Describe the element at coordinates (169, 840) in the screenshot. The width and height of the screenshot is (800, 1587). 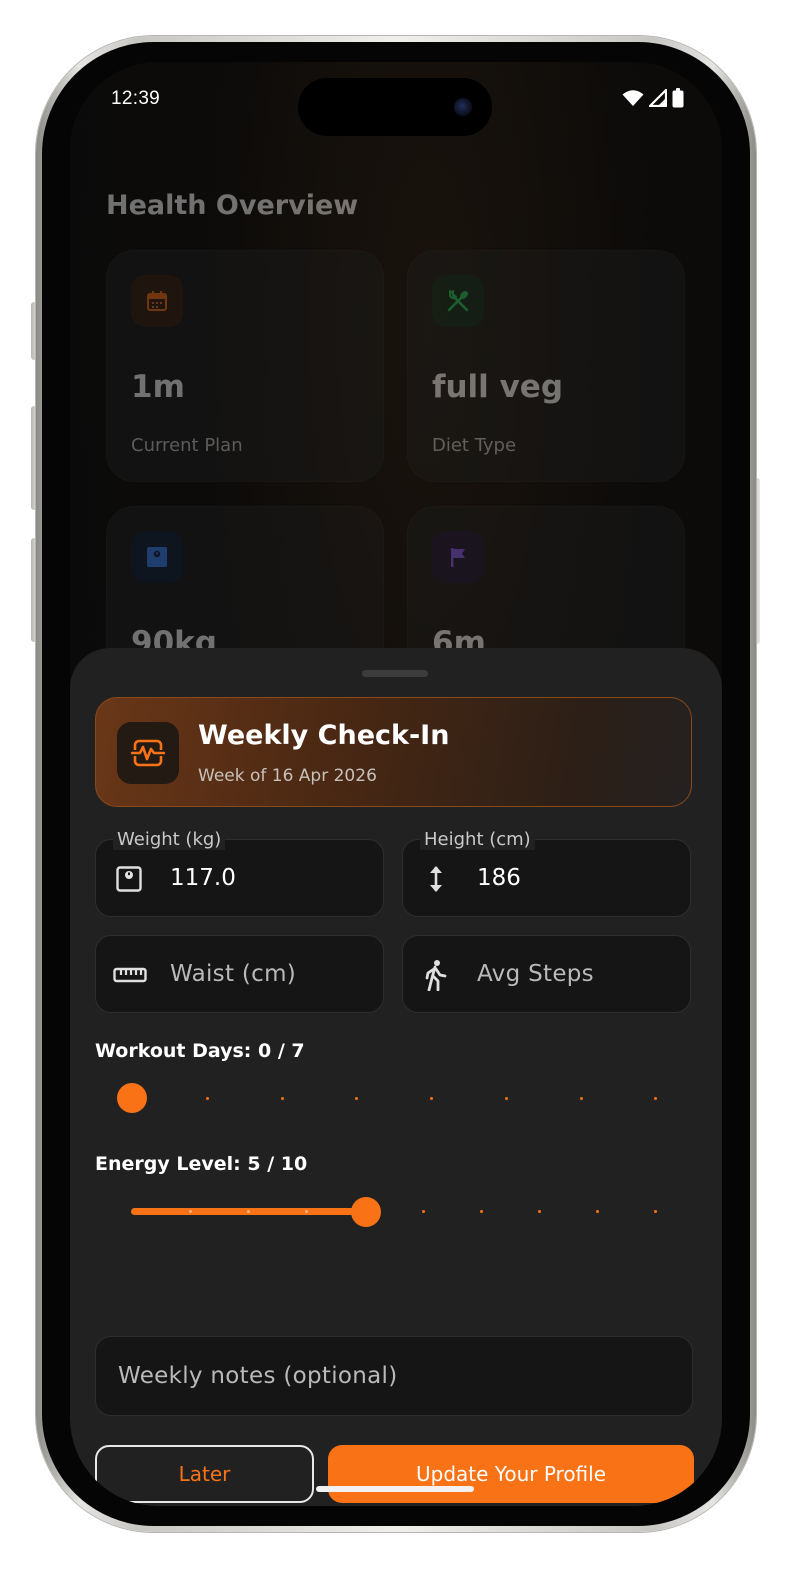
I see `weight-label: Weight (kg)` at that location.